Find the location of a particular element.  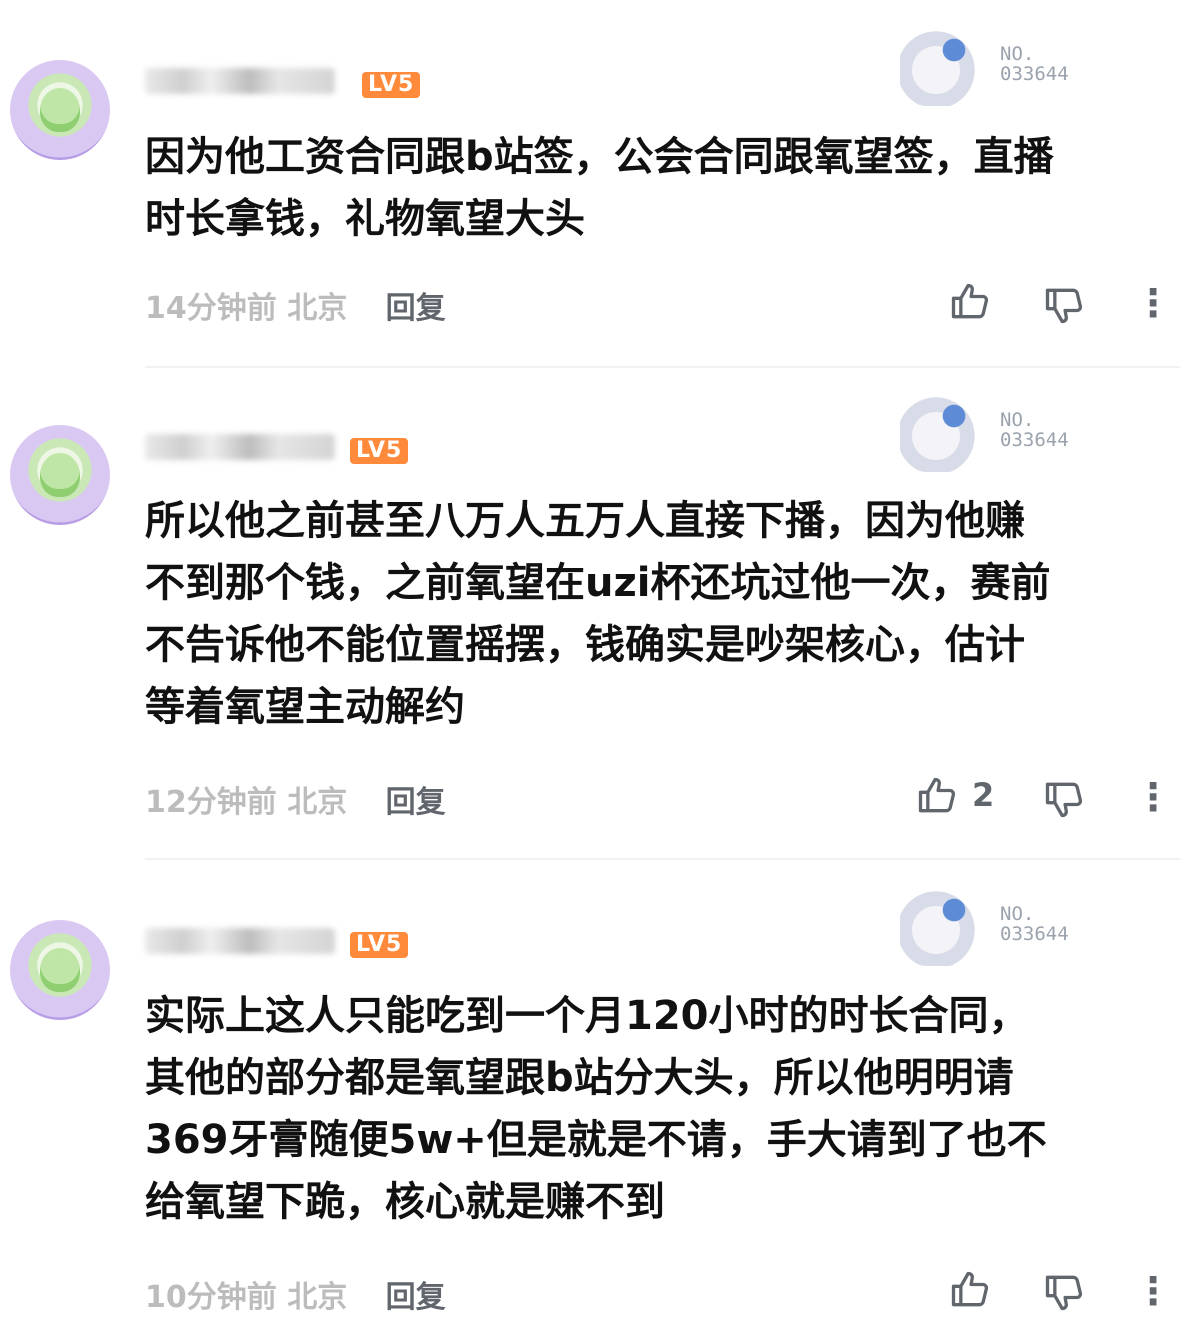

comment-meta: 12分钟前 北京 回复 is located at coordinates (295, 799).